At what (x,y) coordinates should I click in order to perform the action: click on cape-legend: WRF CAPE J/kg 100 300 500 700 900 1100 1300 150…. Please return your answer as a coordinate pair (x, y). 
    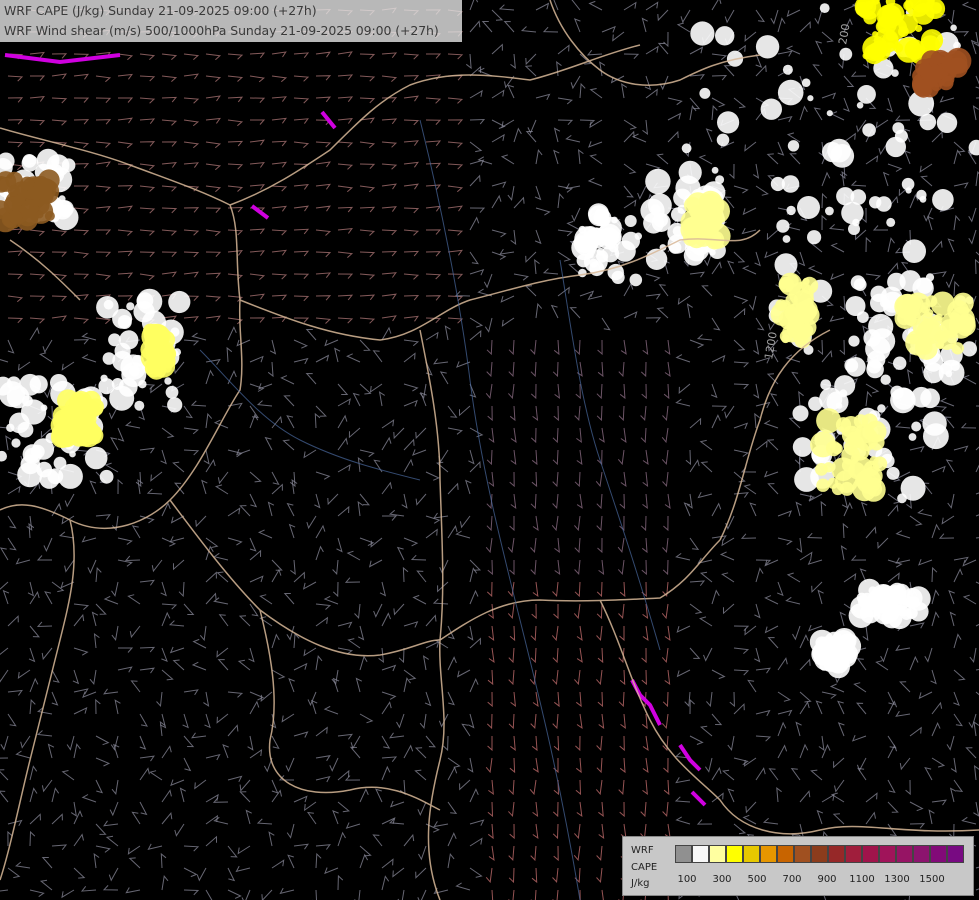
    Looking at the image, I should click on (798, 866).